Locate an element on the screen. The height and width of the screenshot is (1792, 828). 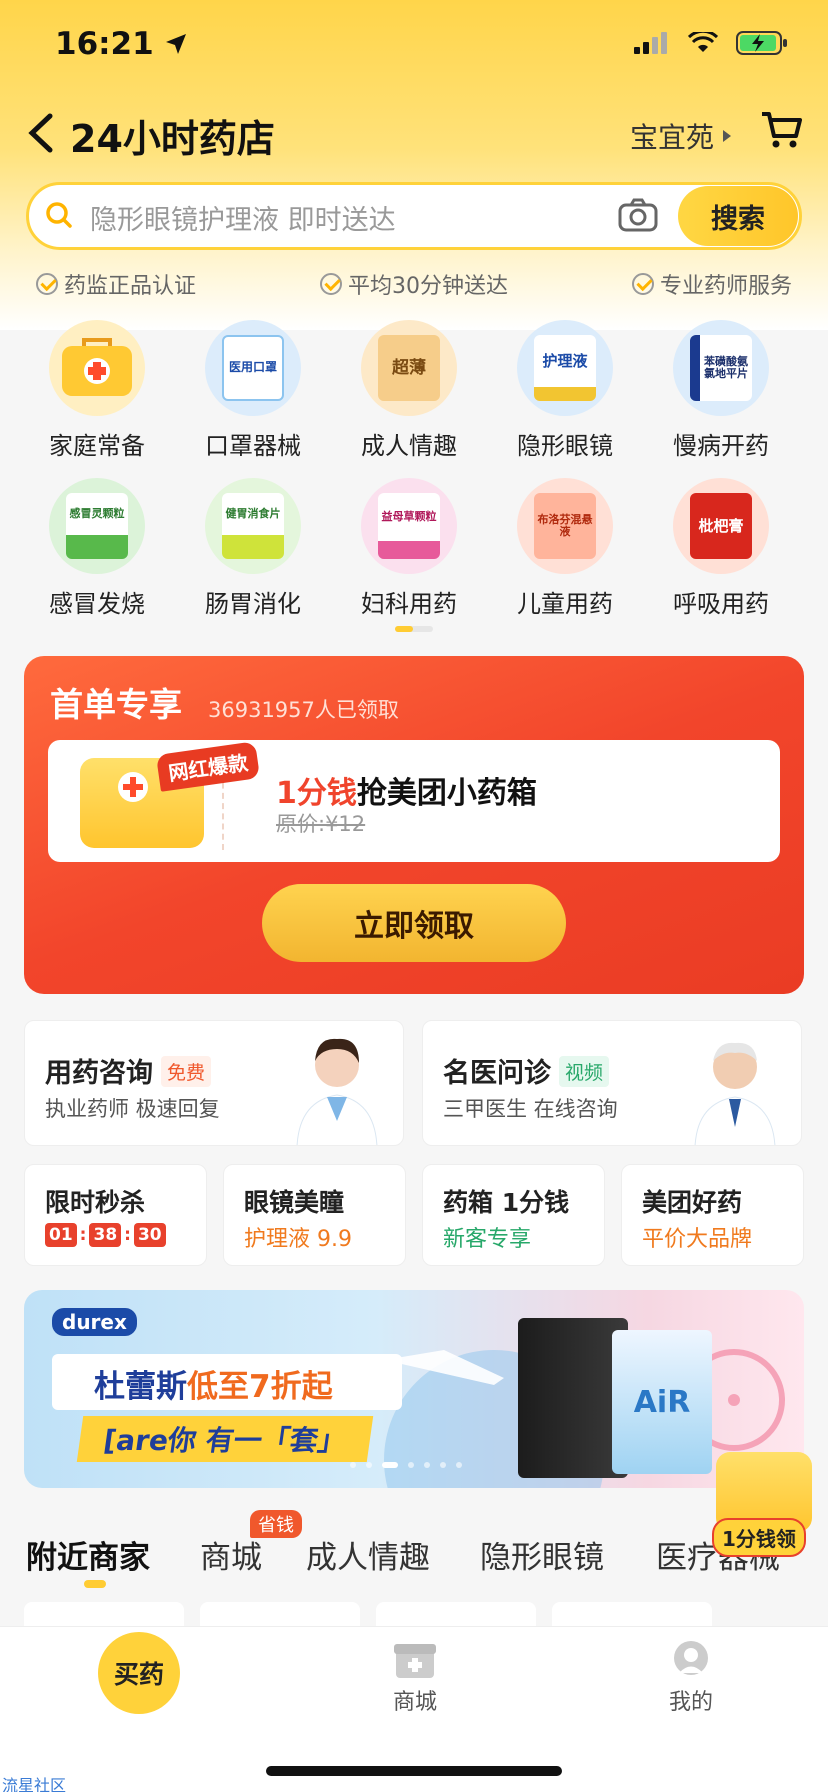
countdown-timer: 01:38:30 is located at coordinates (105, 1234).